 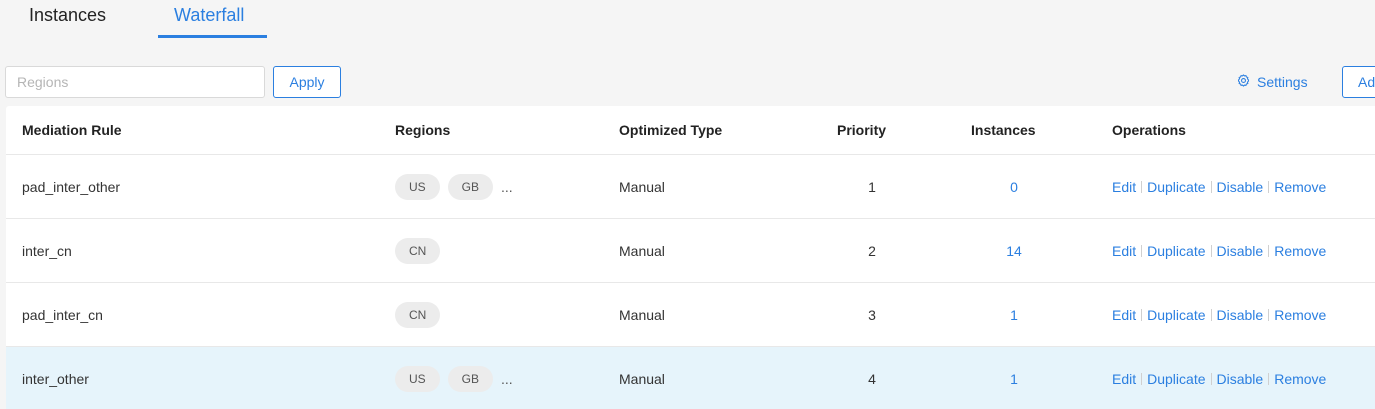 I want to click on column-header-operations: Operations, so click(x=1149, y=130).